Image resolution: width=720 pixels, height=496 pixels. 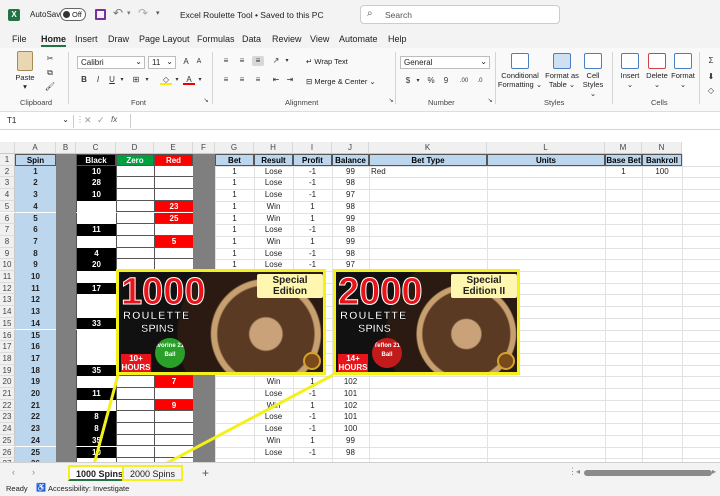 What do you see at coordinates (7, 288) in the screenshot?
I see `row-header: 12` at bounding box center [7, 288].